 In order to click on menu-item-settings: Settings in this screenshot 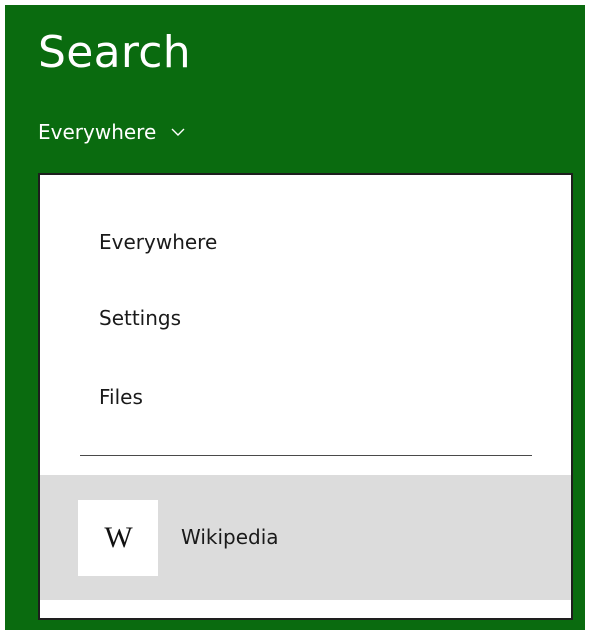, I will do `click(140, 318)`.